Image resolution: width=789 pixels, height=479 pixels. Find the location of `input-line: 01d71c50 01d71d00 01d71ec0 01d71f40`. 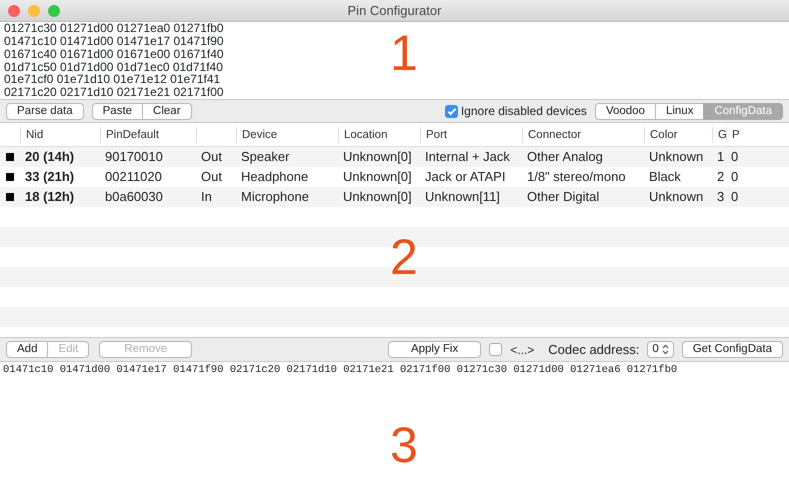

input-line: 01d71c50 01d71d00 01d71ec0 01d71f40 is located at coordinates (114, 67).